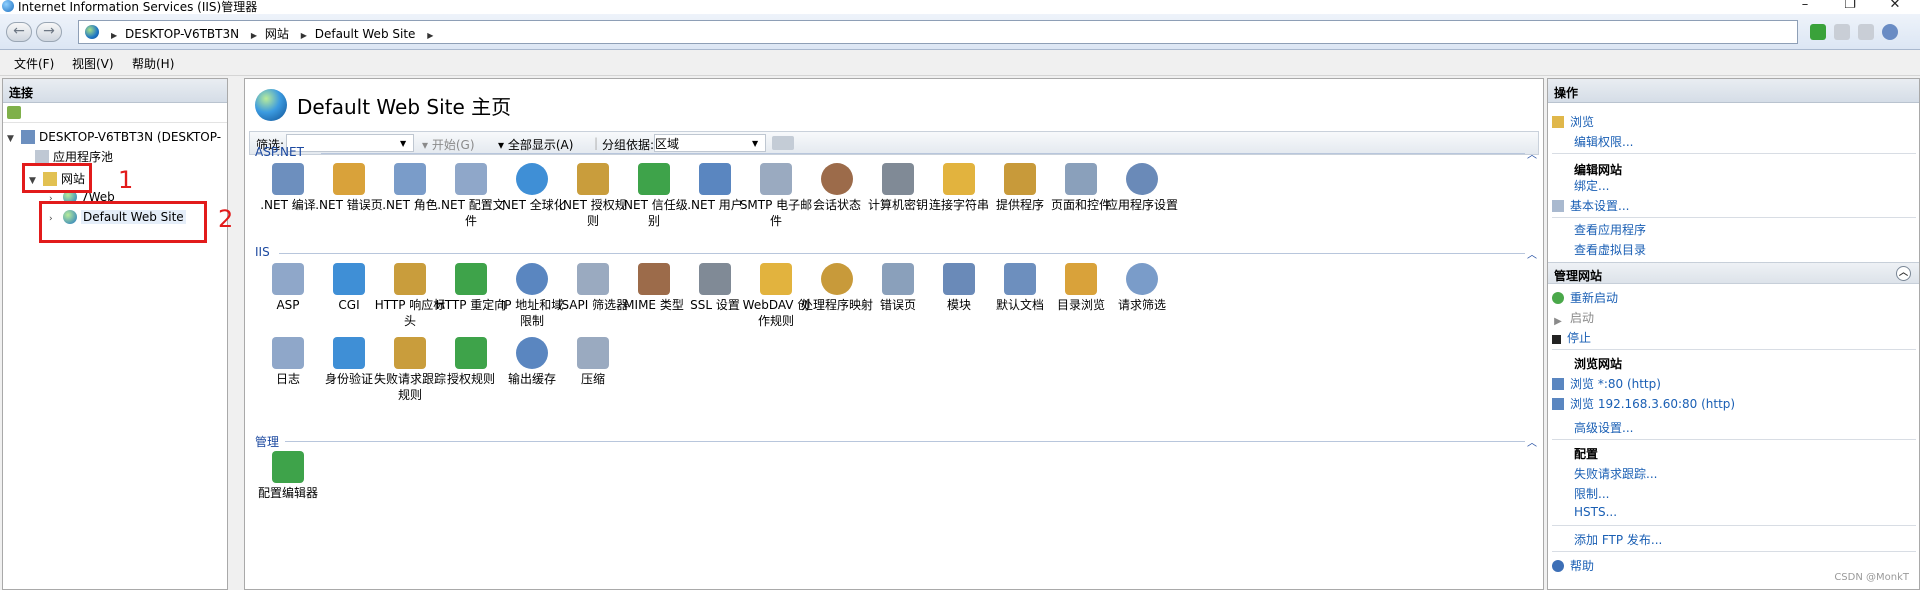  What do you see at coordinates (1598, 170) in the screenshot?
I see `edit-site-heading: 编辑网站` at bounding box center [1598, 170].